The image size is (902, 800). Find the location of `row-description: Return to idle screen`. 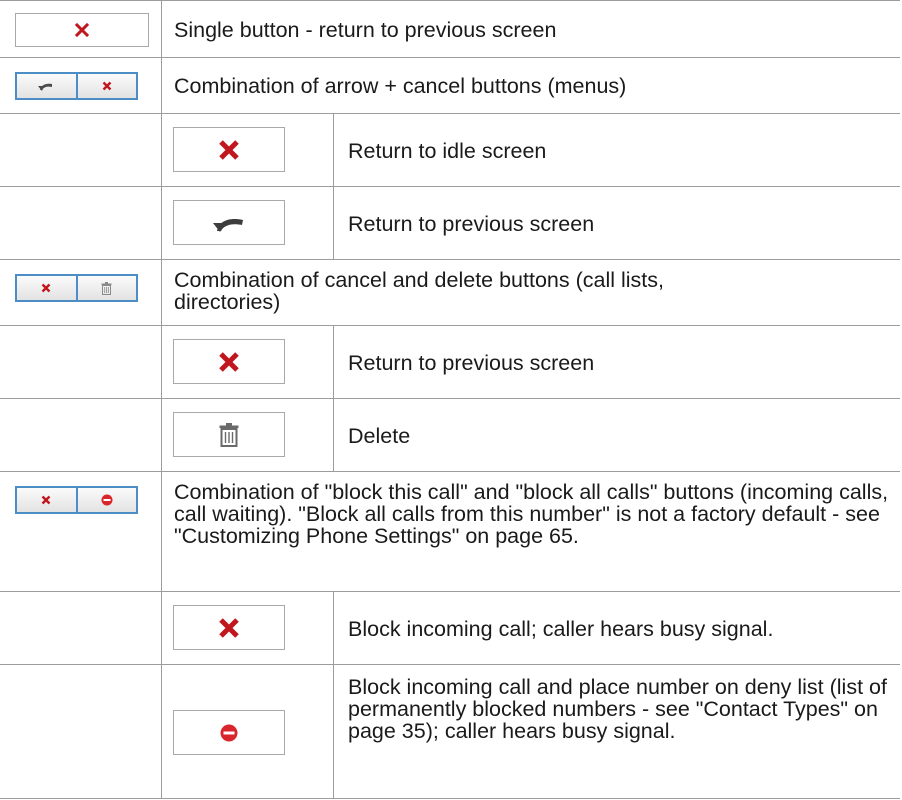

row-description: Return to idle screen is located at coordinates (447, 150).